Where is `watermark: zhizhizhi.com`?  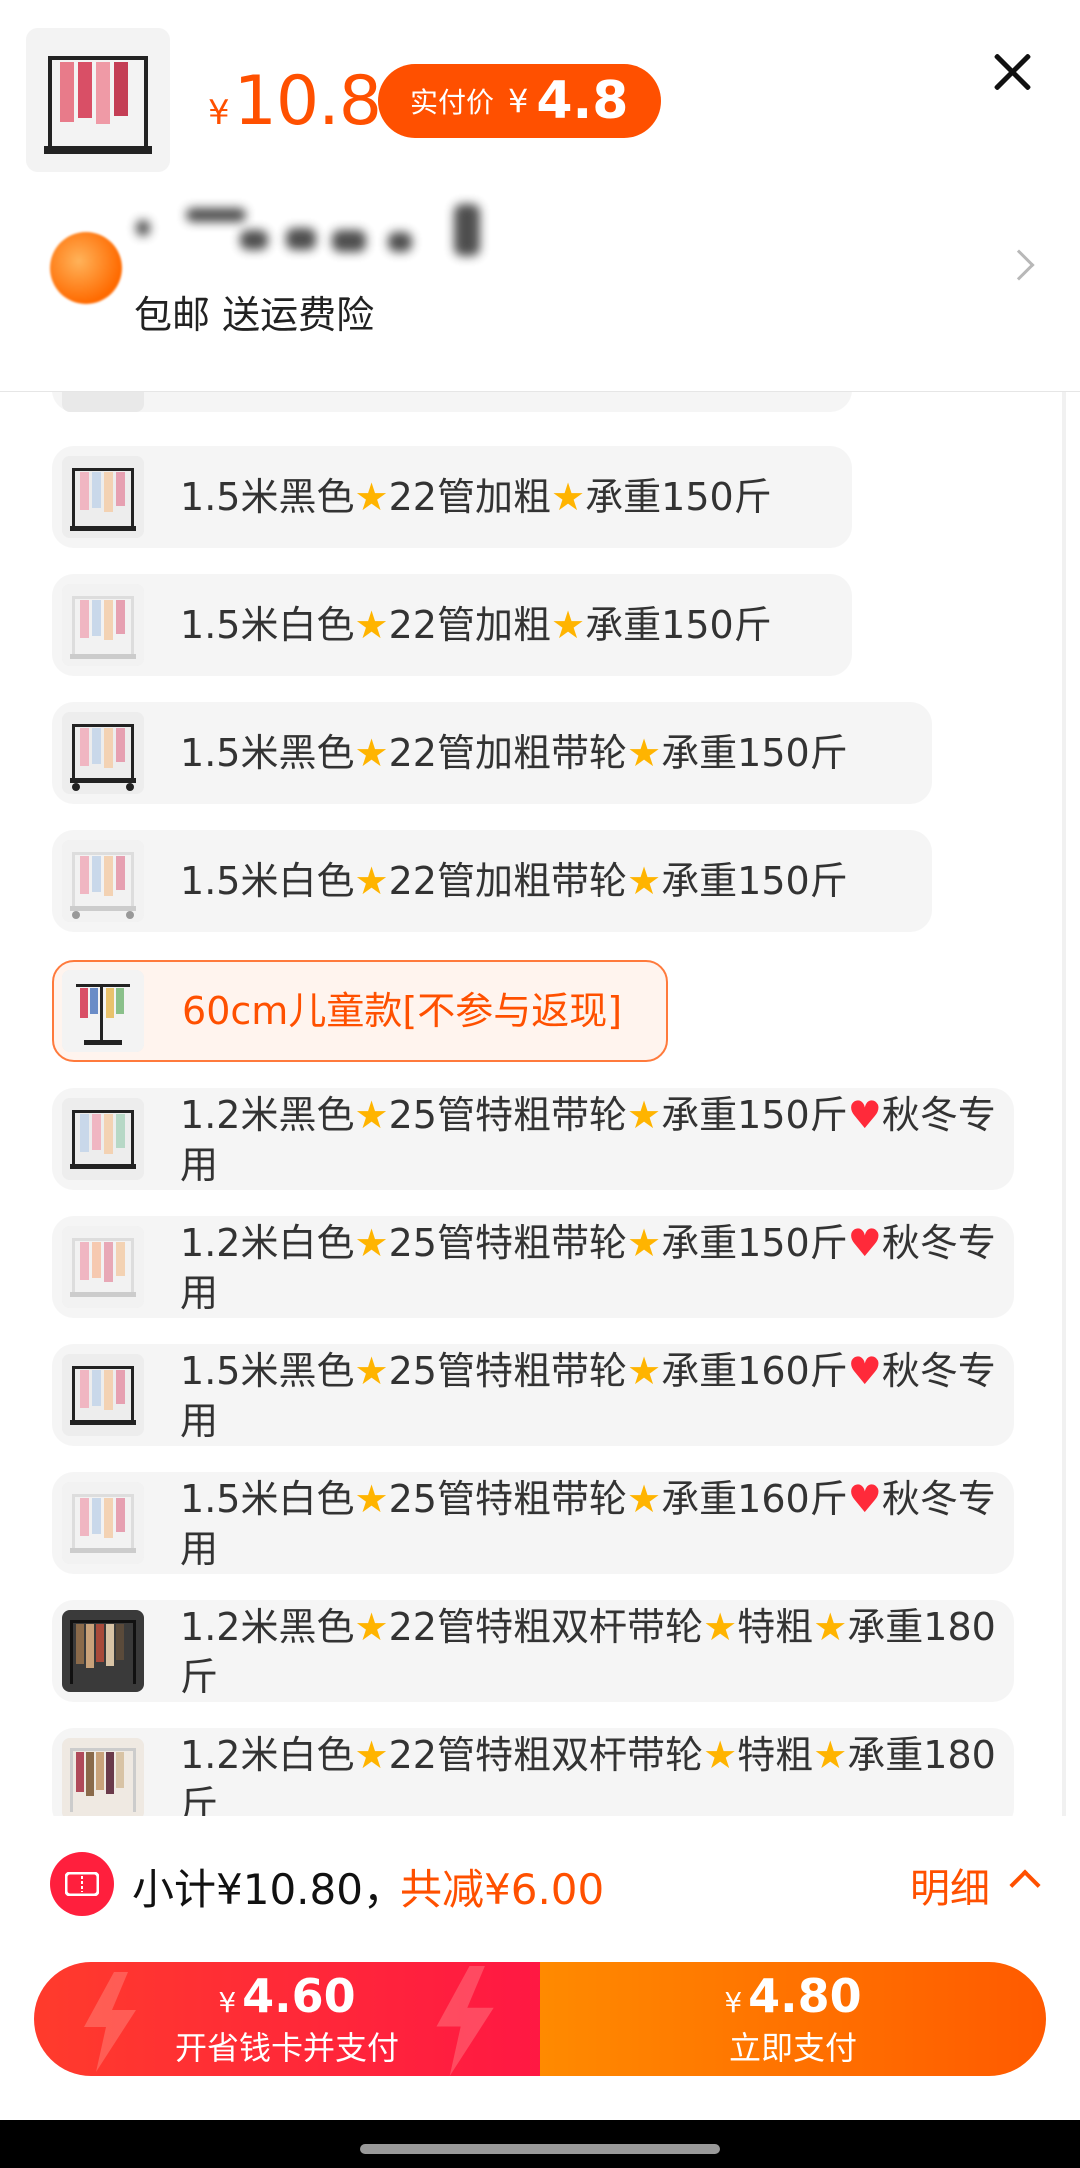
watermark: zhizhizhi.com is located at coordinates (1000, 2102).